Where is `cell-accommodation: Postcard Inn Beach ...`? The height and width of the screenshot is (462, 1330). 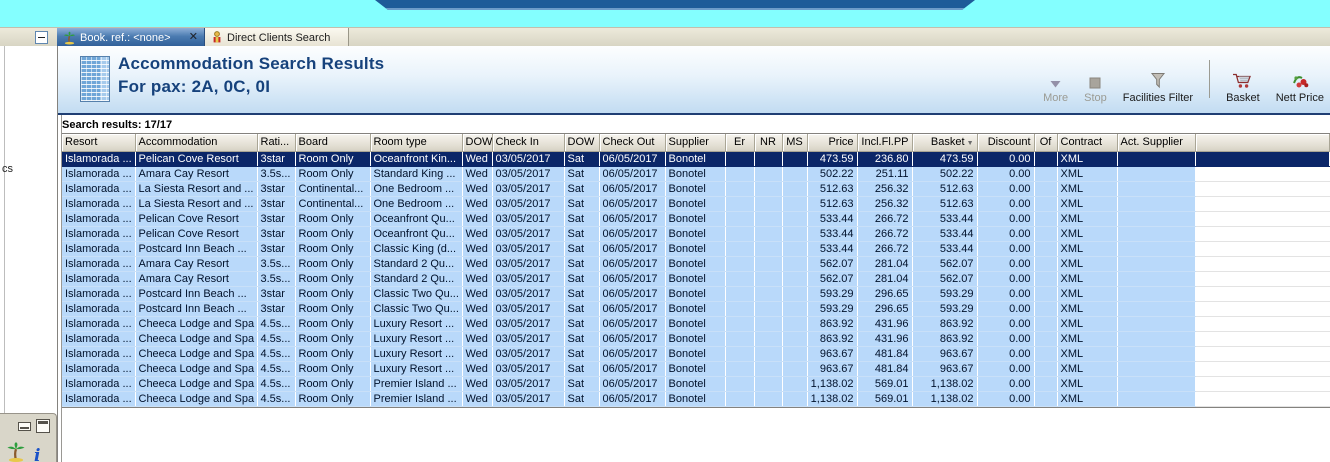
cell-accommodation: Postcard Inn Beach ... is located at coordinates (196, 249).